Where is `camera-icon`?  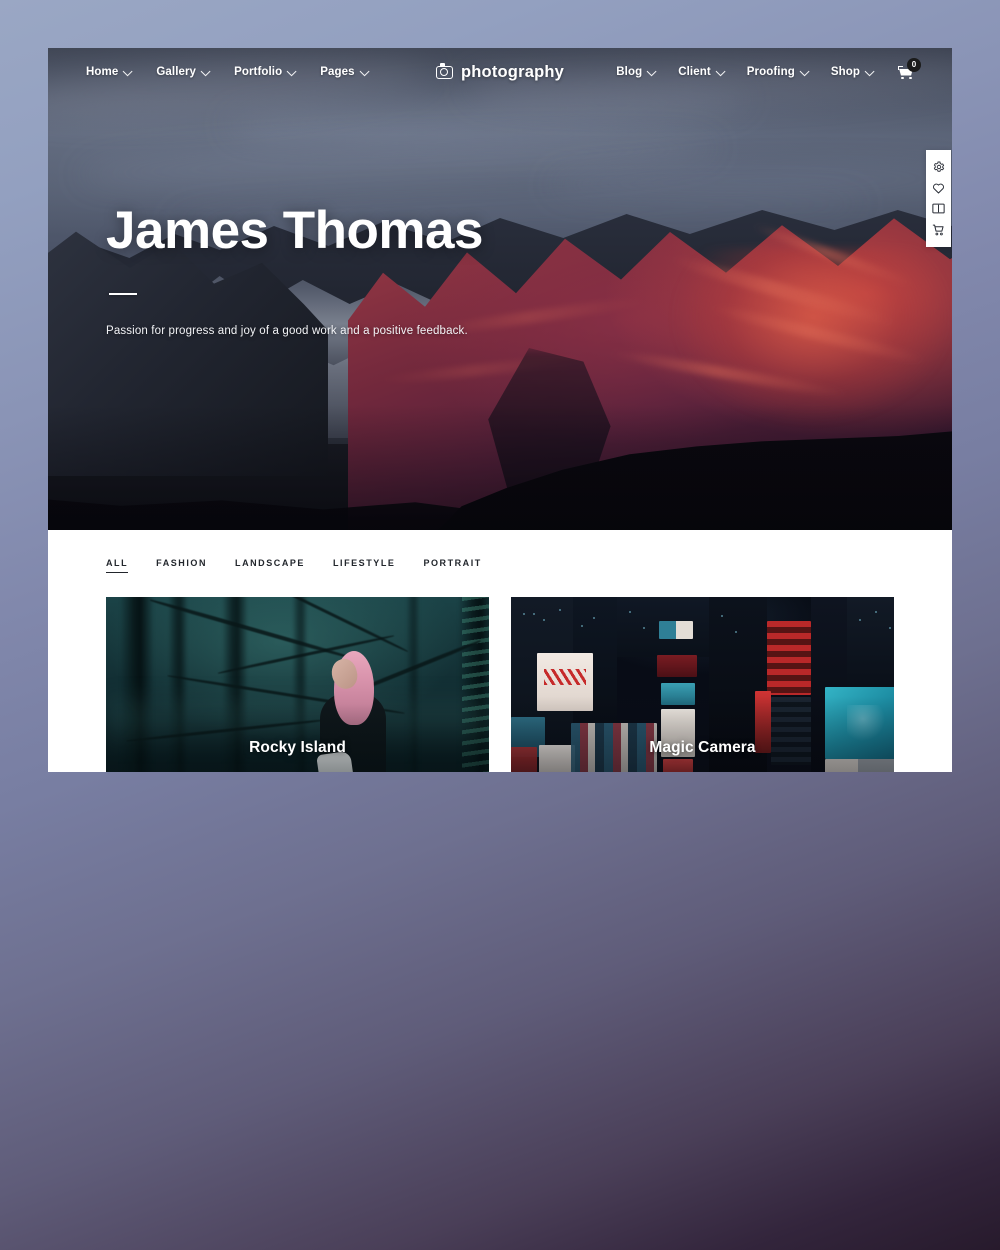
camera-icon is located at coordinates (444, 70).